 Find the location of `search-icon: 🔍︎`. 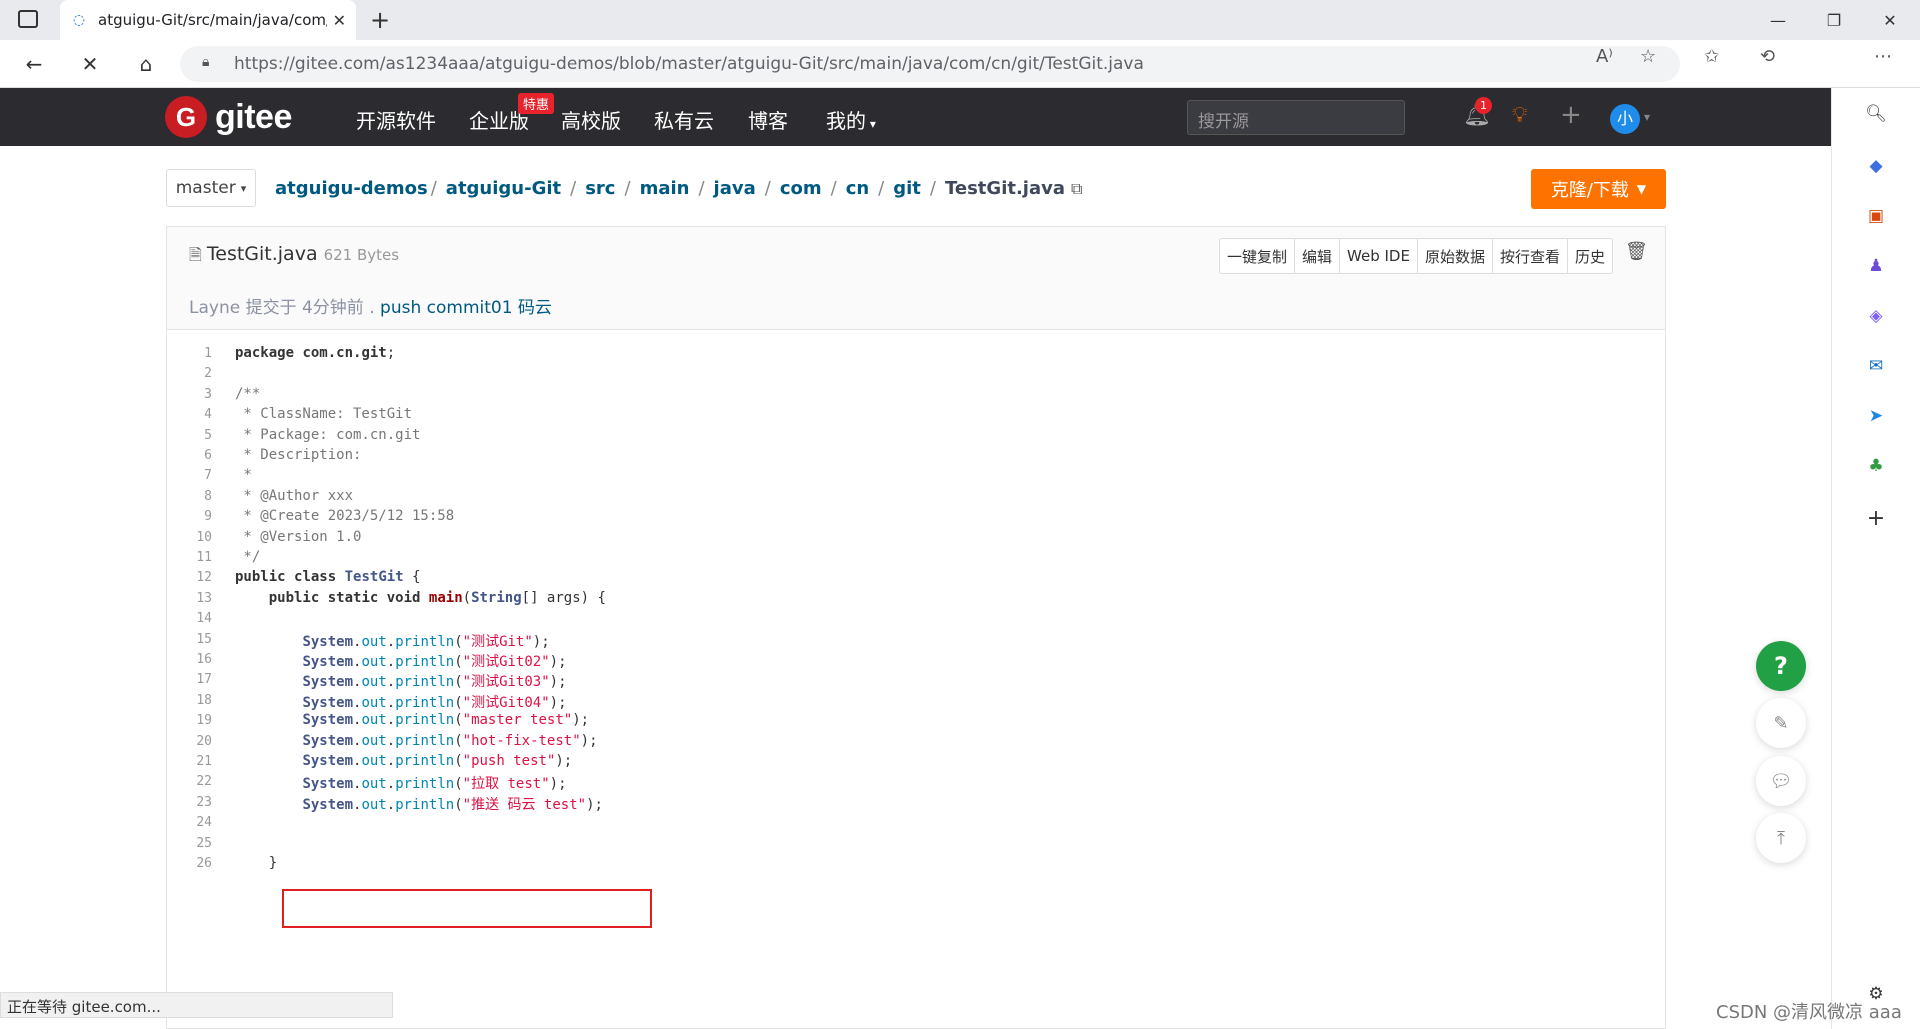

search-icon: 🔍︎ is located at coordinates (1876, 114).